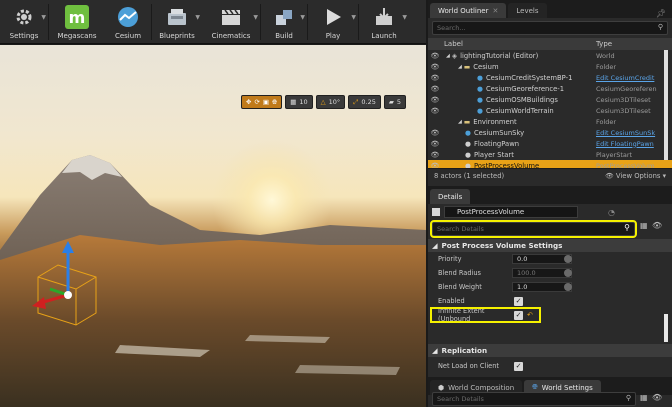 This screenshot has height=407, width=672. What do you see at coordinates (274, 102) in the screenshot?
I see `world-icon: 🌐︎` at bounding box center [274, 102].